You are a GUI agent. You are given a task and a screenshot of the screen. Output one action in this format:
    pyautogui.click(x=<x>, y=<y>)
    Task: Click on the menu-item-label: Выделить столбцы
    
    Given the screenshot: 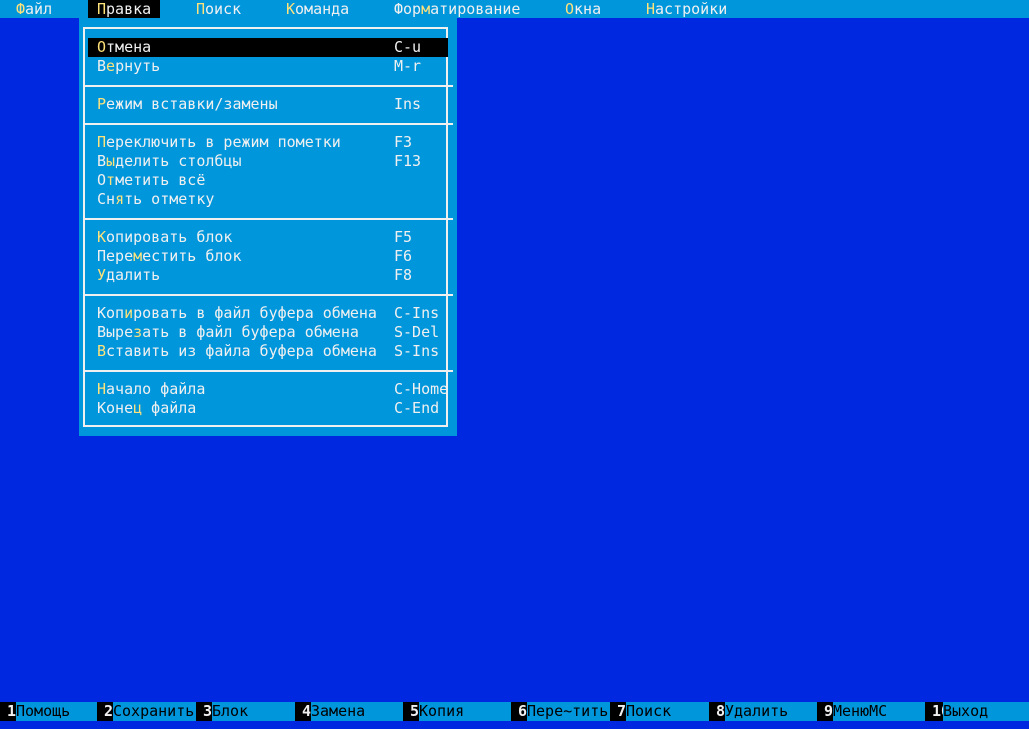 What is the action you would take?
    pyautogui.click(x=169, y=161)
    